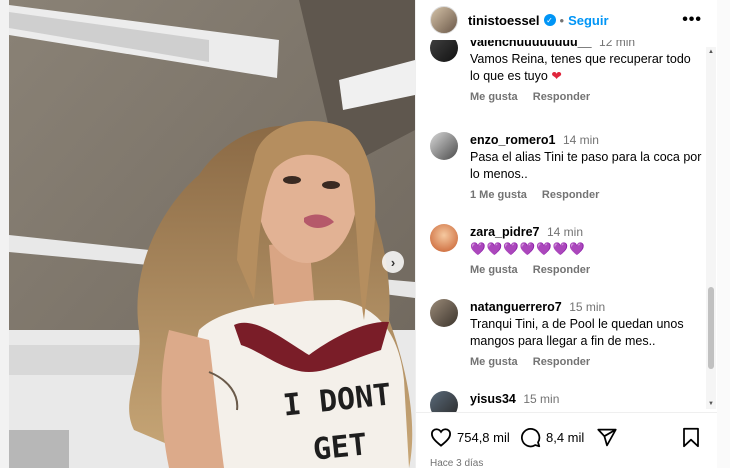 This screenshot has width=730, height=468. What do you see at coordinates (4, 234) in the screenshot?
I see `media-left-edge` at bounding box center [4, 234].